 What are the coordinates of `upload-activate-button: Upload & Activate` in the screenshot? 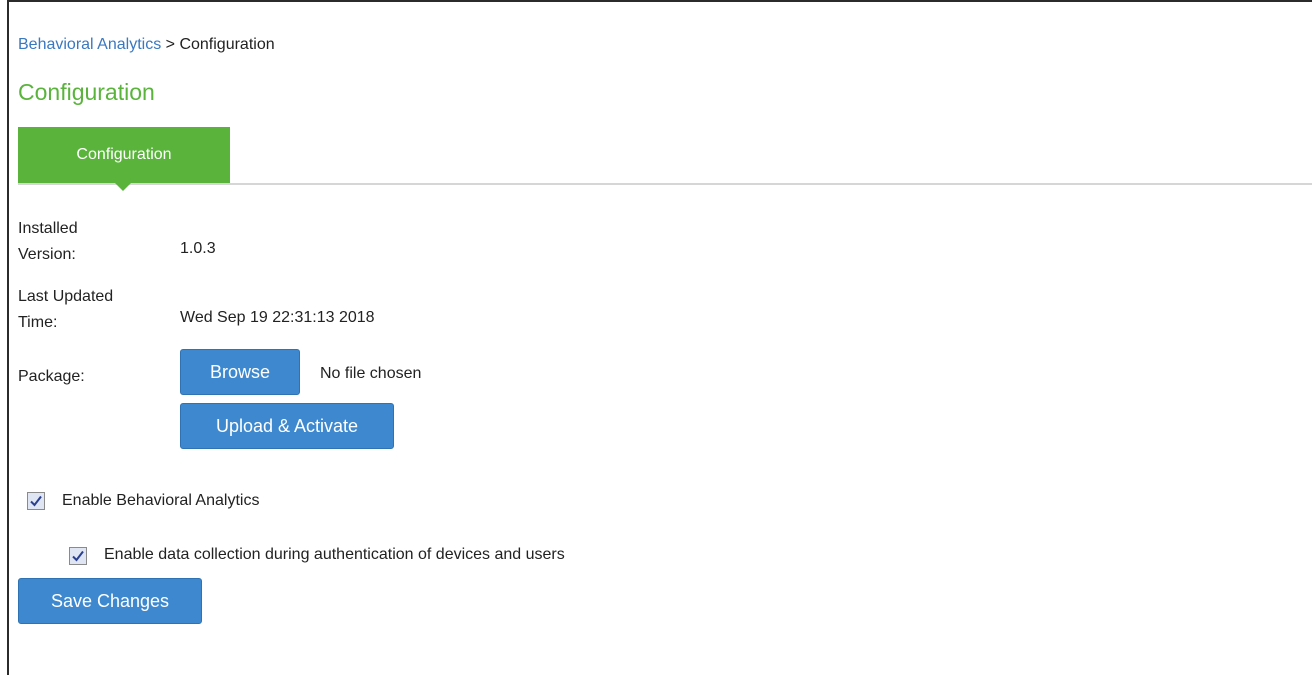 It's located at (287, 426).